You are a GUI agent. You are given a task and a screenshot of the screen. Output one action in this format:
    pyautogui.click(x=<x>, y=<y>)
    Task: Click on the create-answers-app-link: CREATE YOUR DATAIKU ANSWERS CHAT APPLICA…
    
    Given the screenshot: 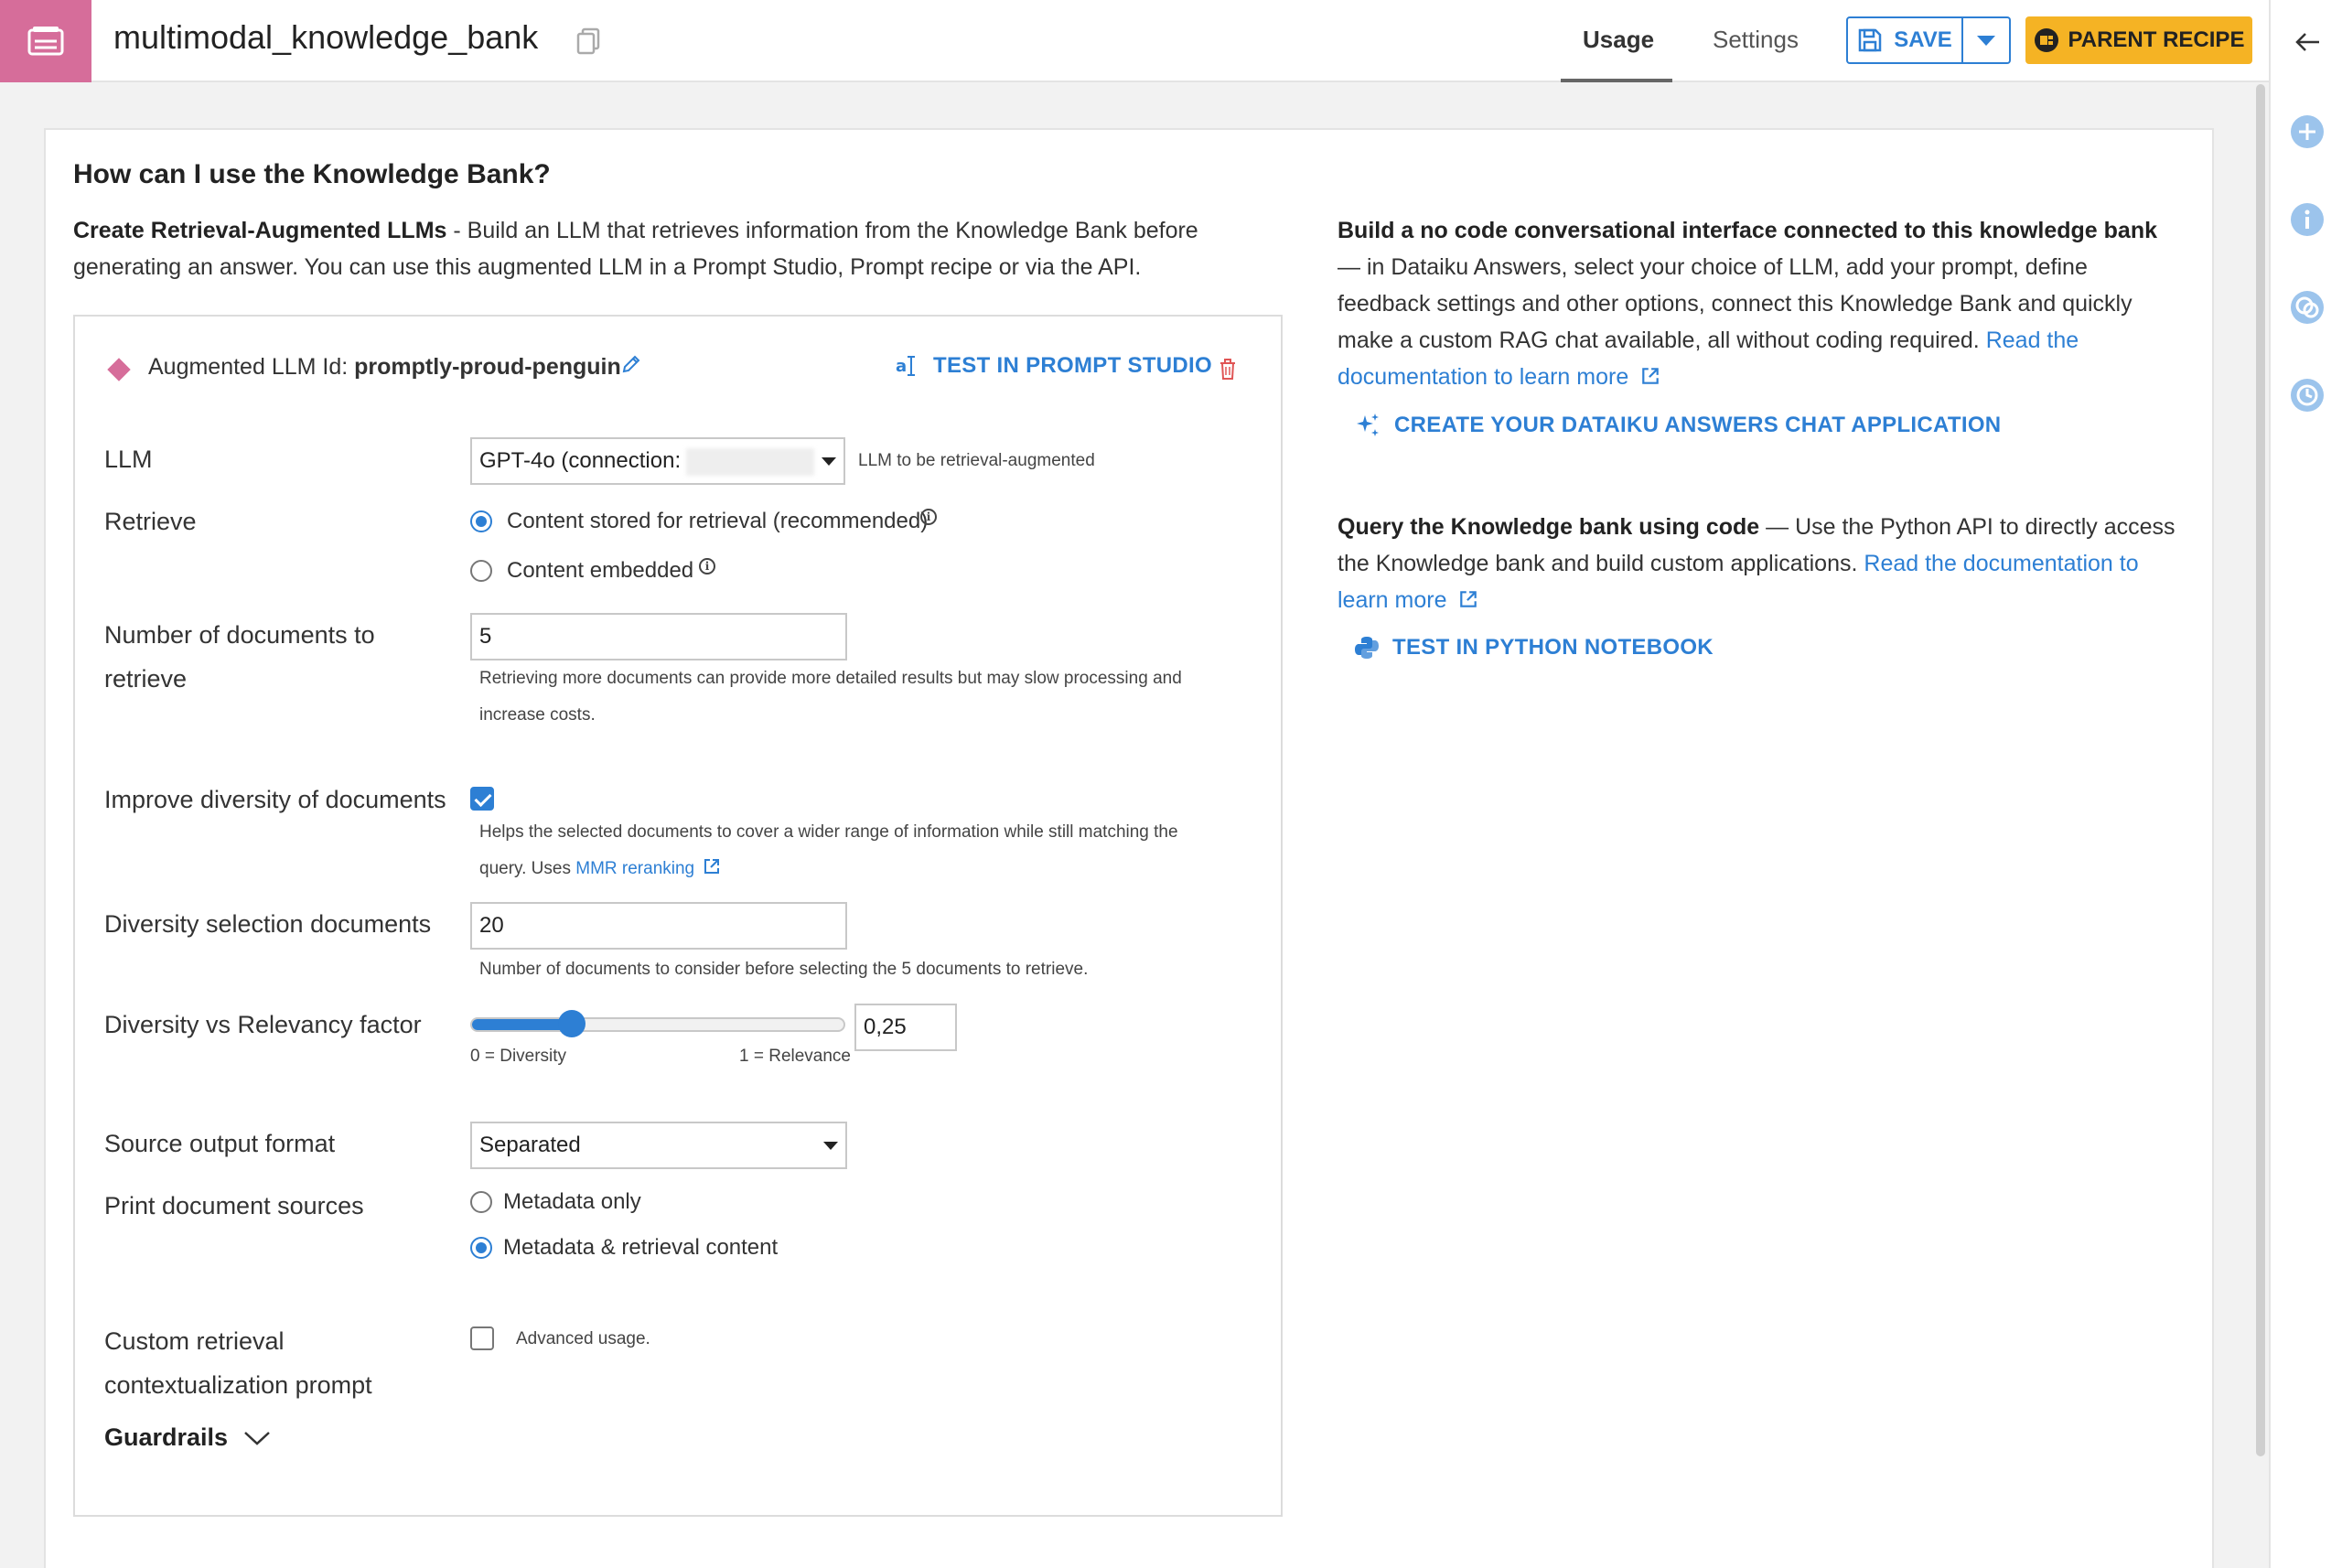 What is the action you would take?
    pyautogui.click(x=1677, y=425)
    